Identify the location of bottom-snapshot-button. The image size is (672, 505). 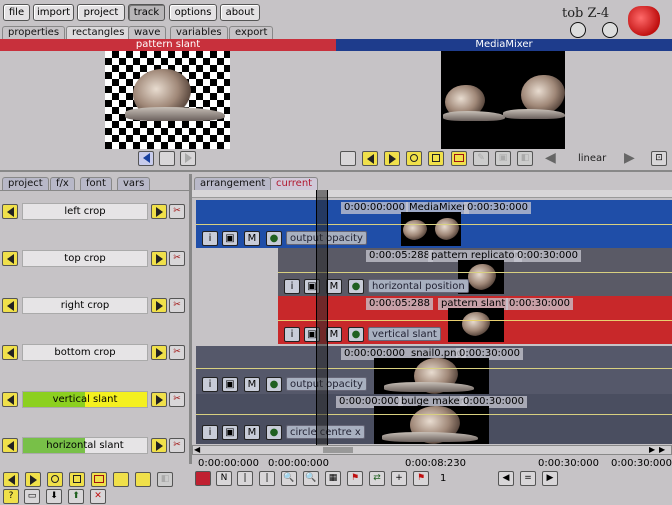
(99, 479).